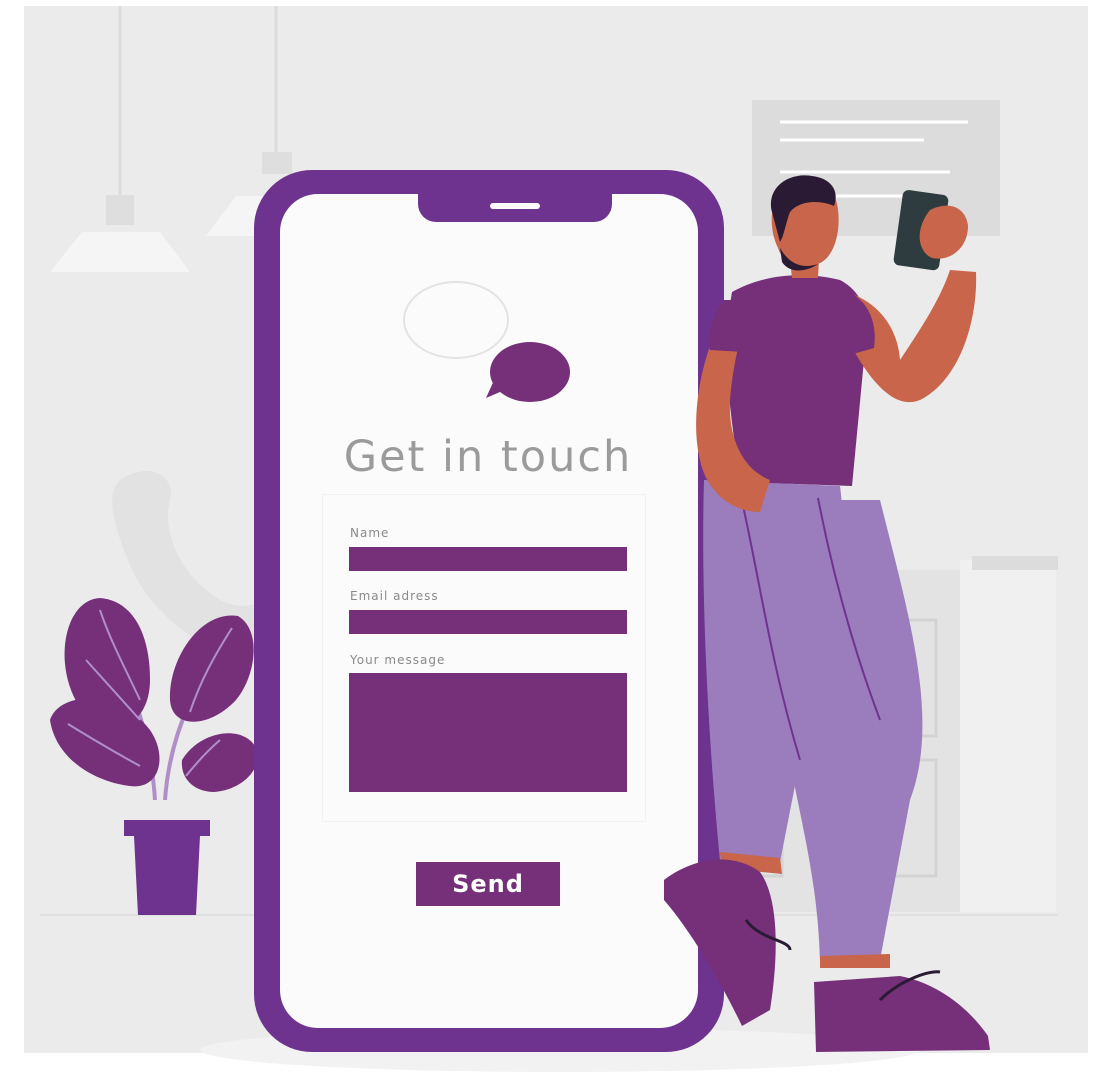 The width and height of the screenshot is (1098, 1073). What do you see at coordinates (398, 660) in the screenshot?
I see `message-label: Your message` at bounding box center [398, 660].